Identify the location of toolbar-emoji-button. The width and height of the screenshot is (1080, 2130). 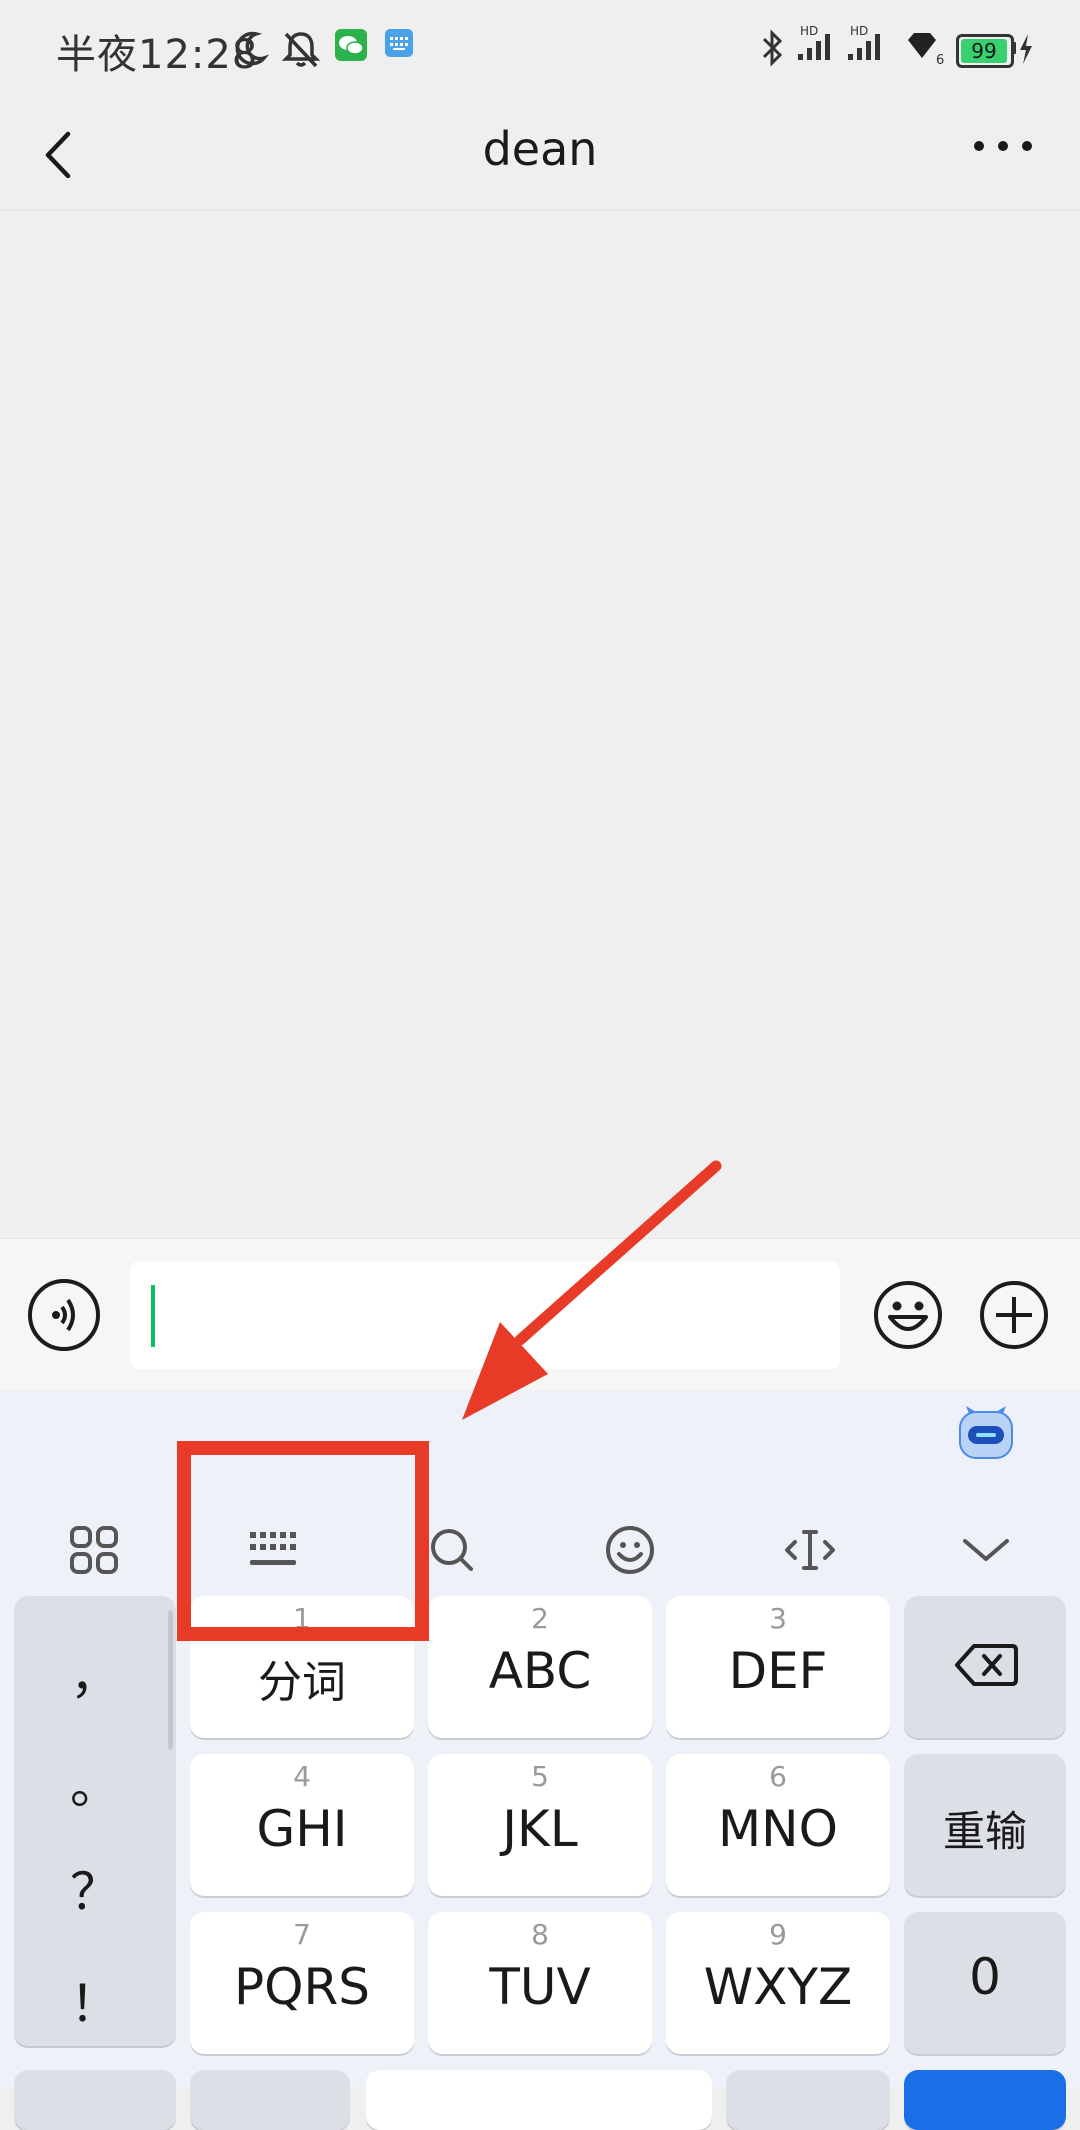
(630, 1550).